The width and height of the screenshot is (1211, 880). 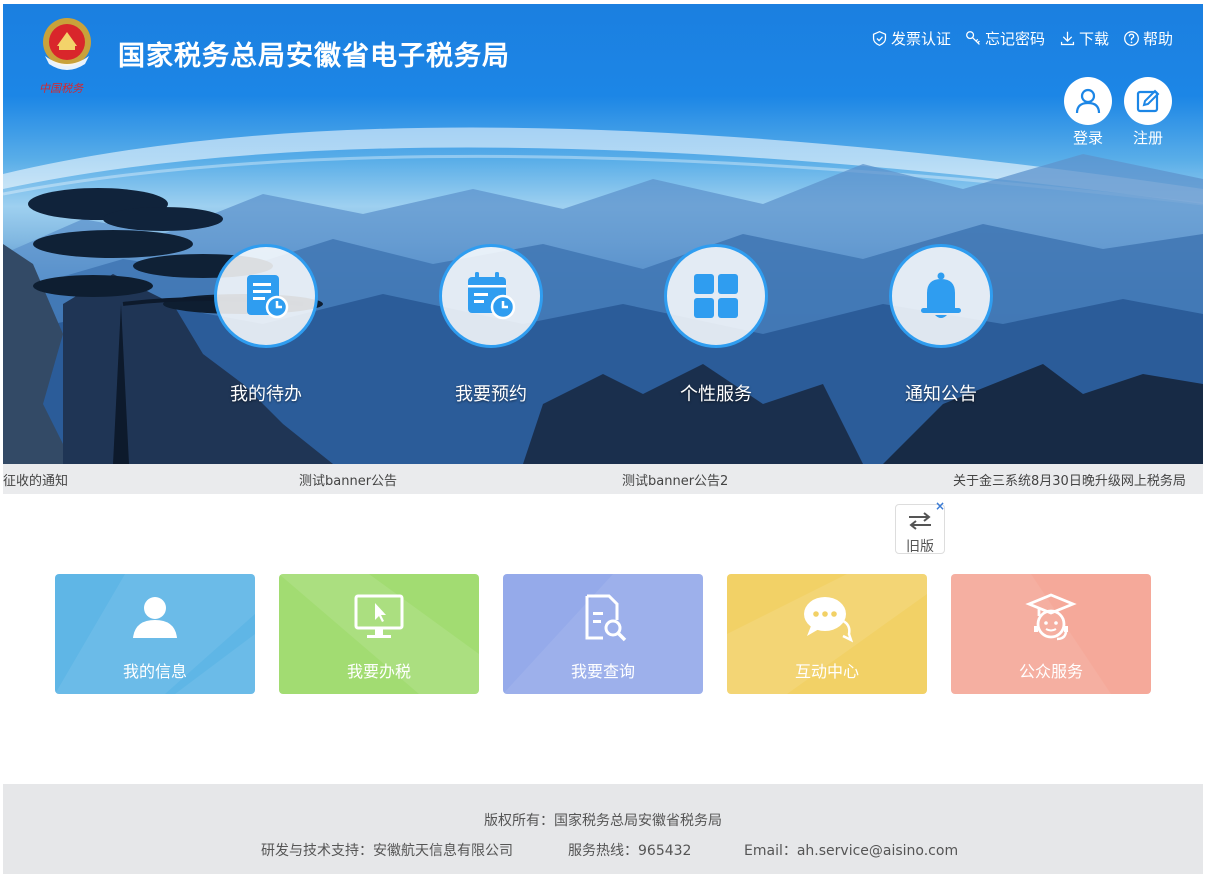 What do you see at coordinates (606, 618) in the screenshot?
I see `document-search-icon` at bounding box center [606, 618].